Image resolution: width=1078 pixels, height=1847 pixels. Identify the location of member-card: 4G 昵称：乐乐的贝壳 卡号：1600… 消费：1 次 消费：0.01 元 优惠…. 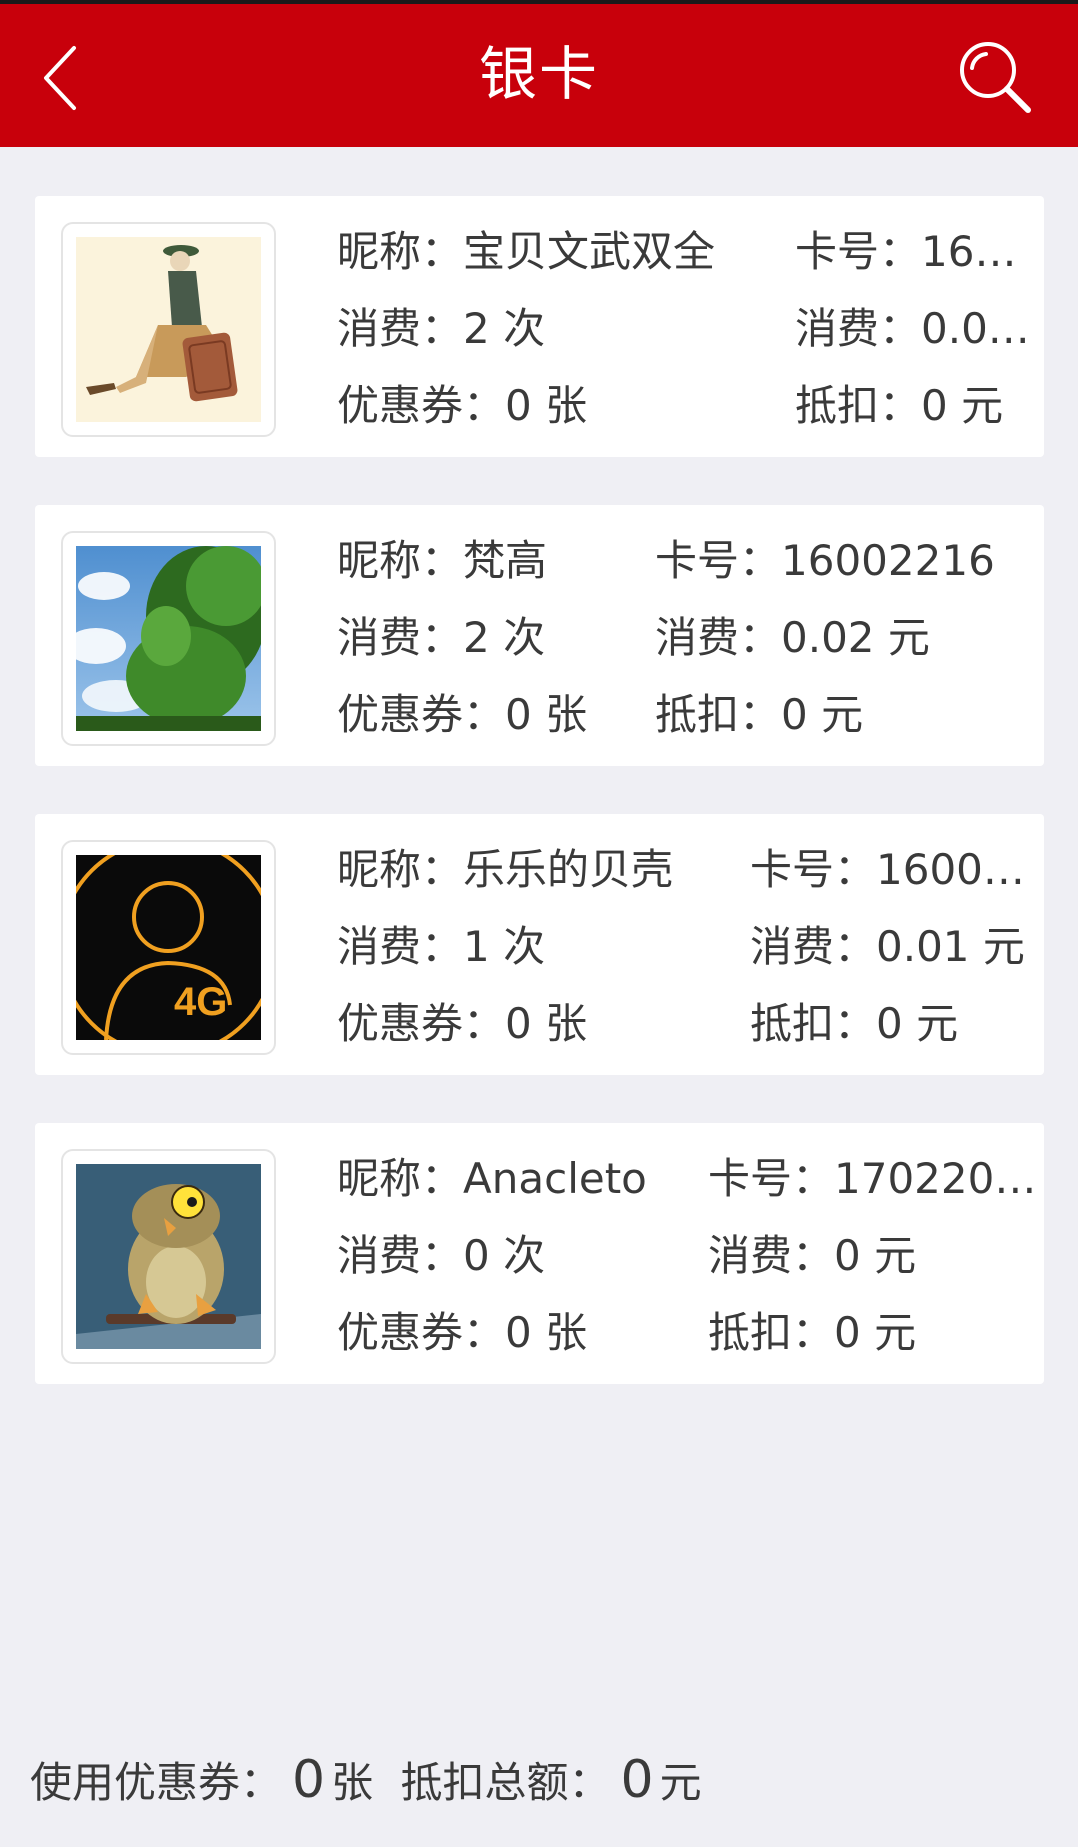
(539, 944).